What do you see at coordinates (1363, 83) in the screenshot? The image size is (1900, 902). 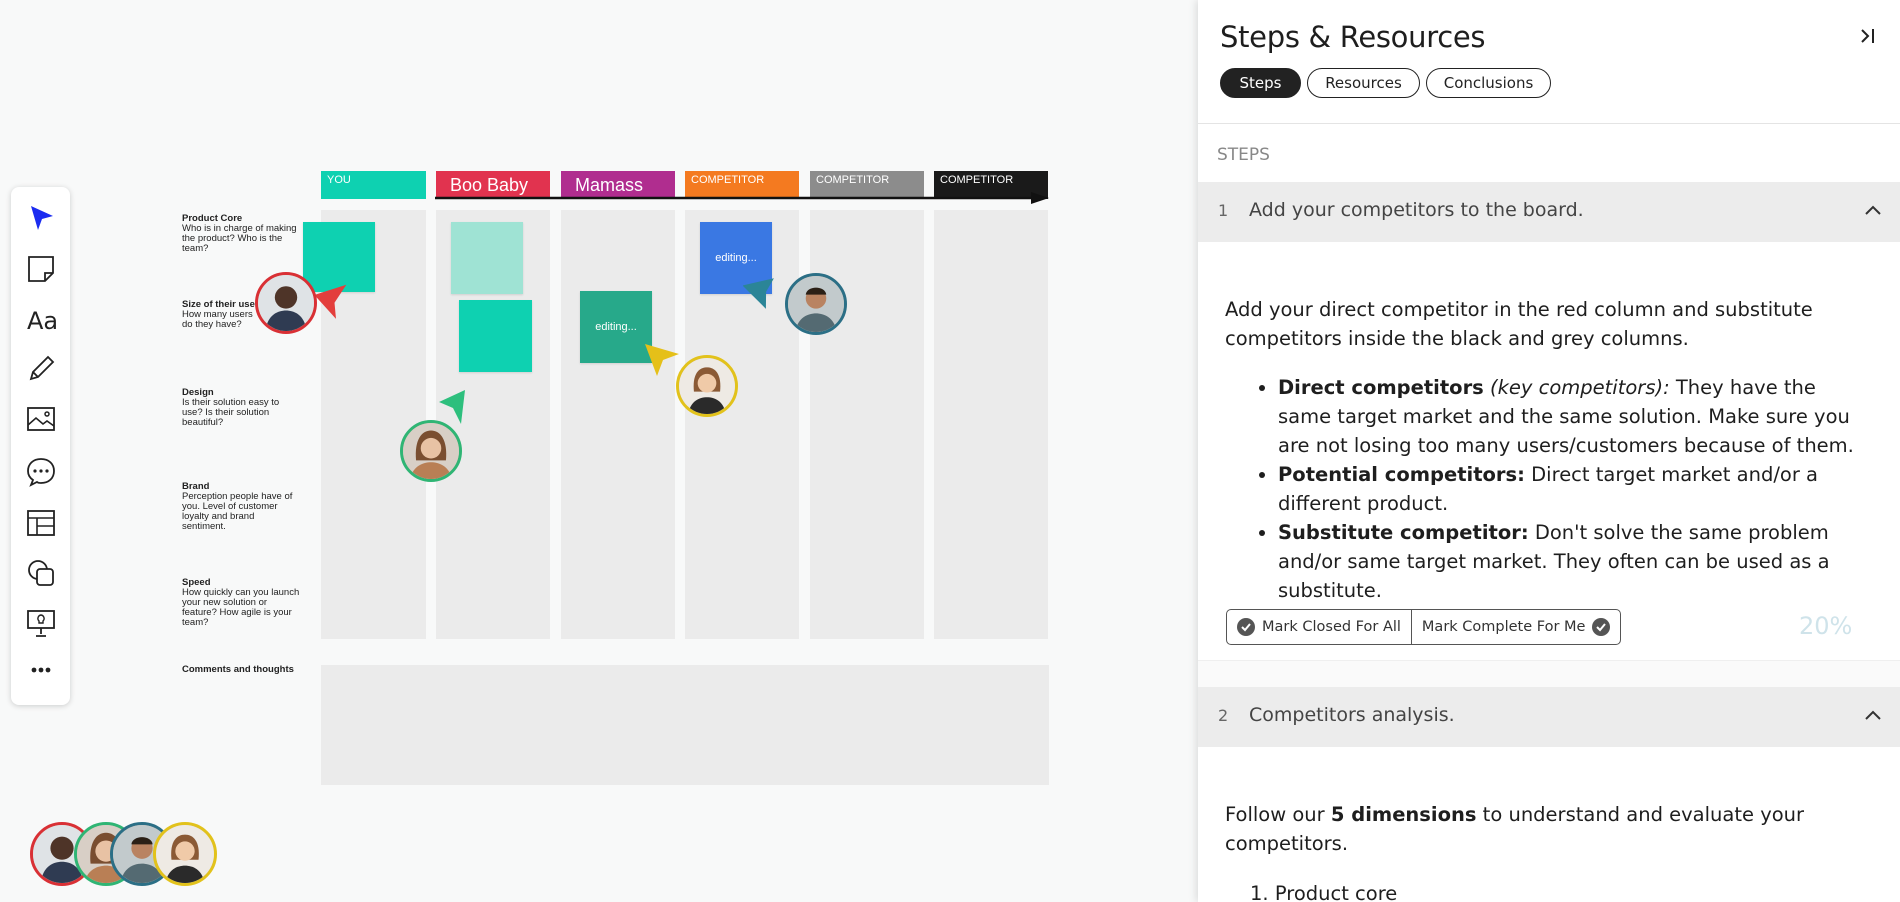 I see `tab-resources: Resources` at bounding box center [1363, 83].